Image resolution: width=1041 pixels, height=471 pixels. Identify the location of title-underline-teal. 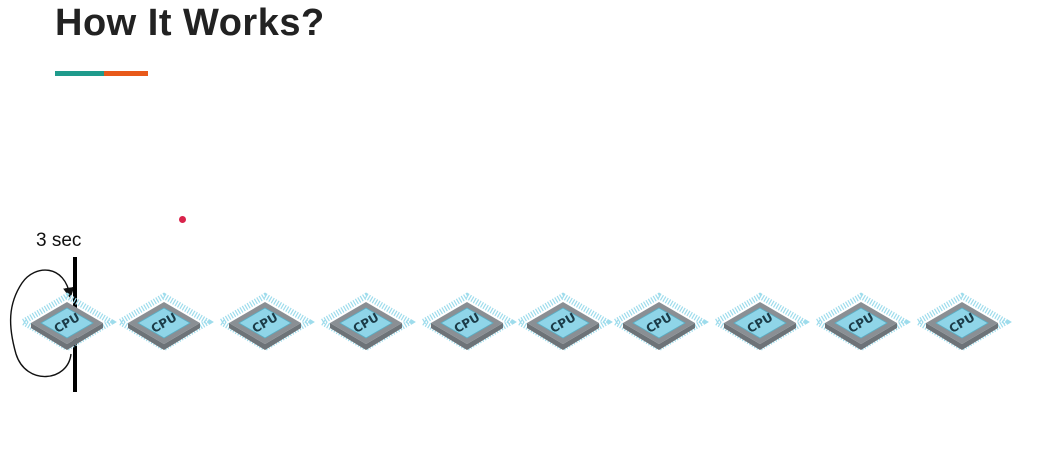
(79, 73).